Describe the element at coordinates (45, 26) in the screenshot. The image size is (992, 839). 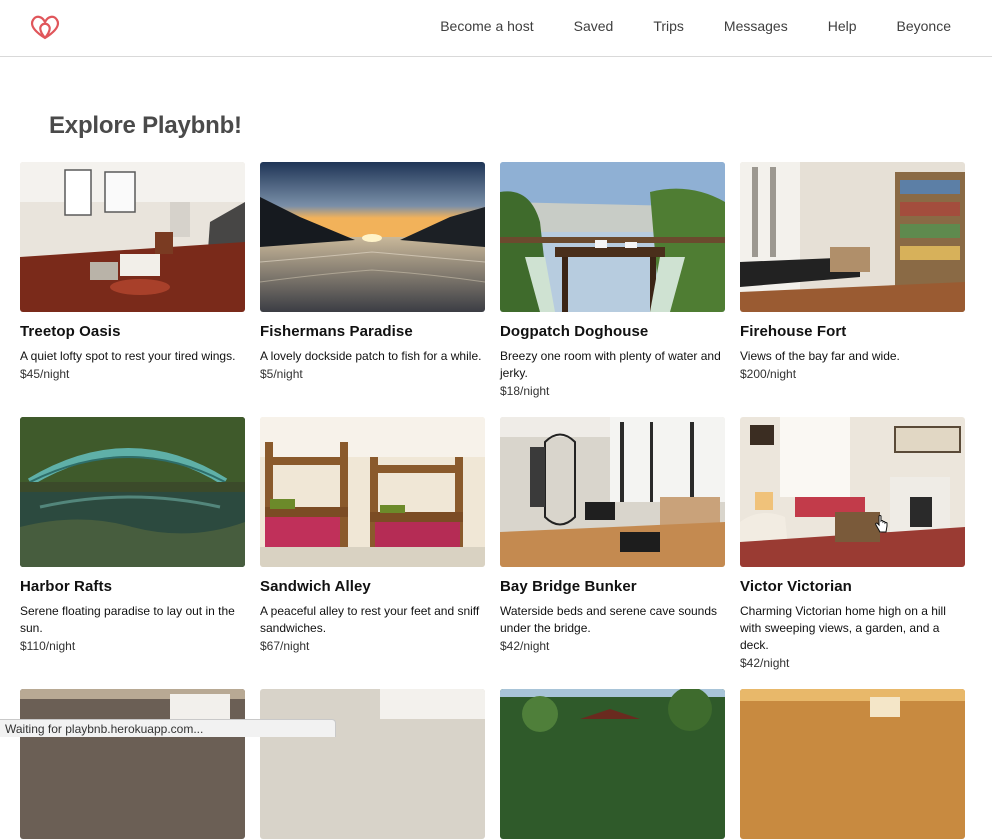
I see `airbnb-logo-icon` at that location.